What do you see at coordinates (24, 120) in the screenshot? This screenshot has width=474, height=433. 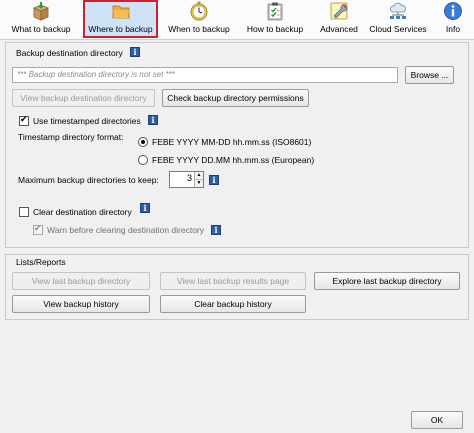 I see `use-timestamped-checkbox` at bounding box center [24, 120].